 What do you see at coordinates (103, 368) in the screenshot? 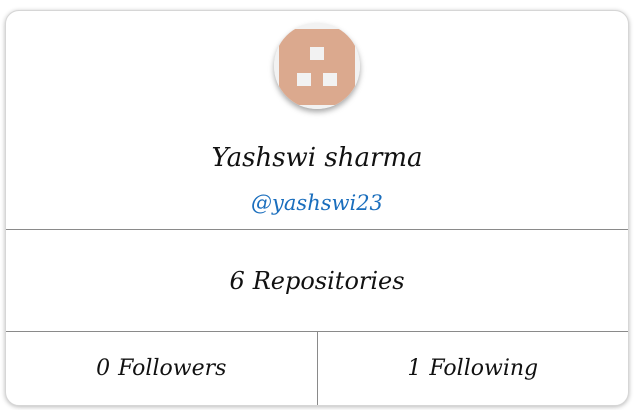
I see `followers-count: 0` at bounding box center [103, 368].